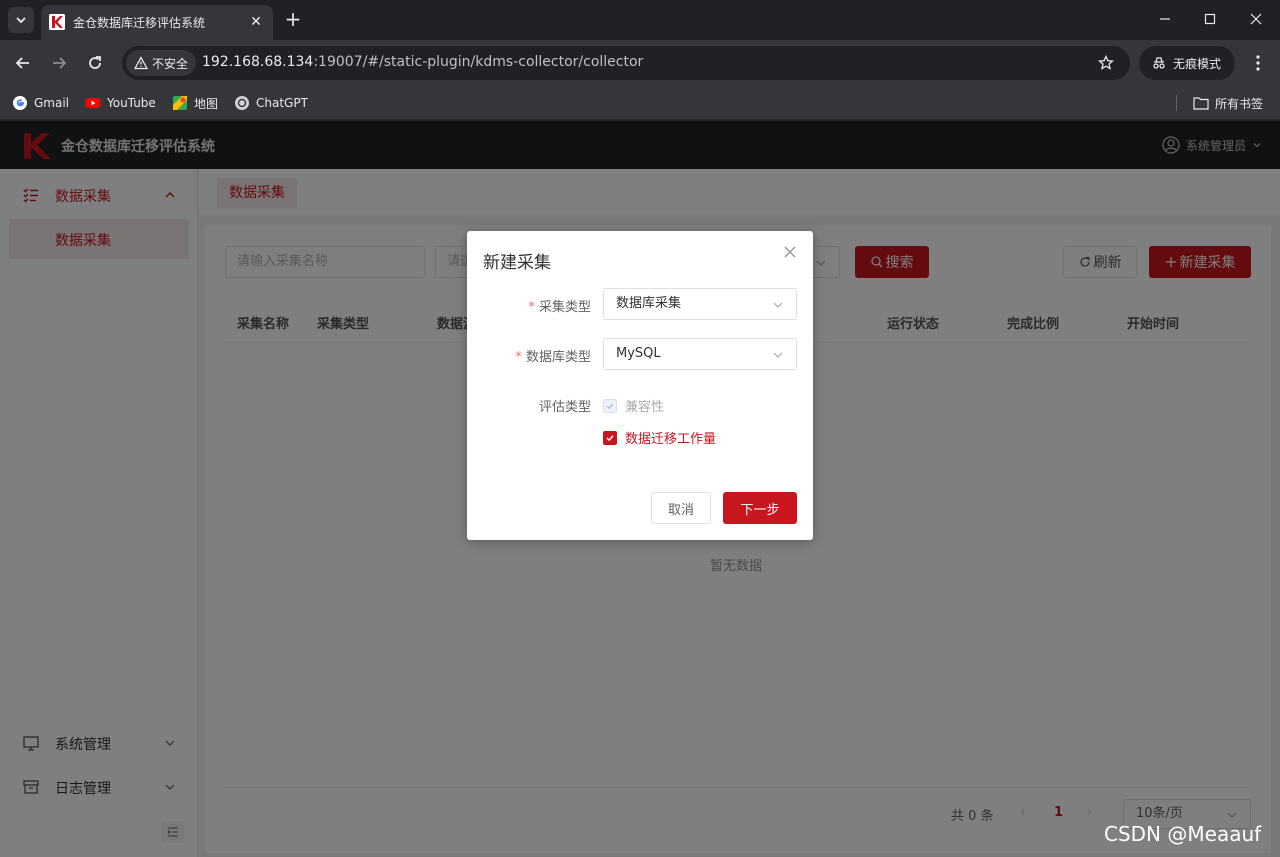  I want to click on url-host: 192.168.68.134, so click(258, 62).